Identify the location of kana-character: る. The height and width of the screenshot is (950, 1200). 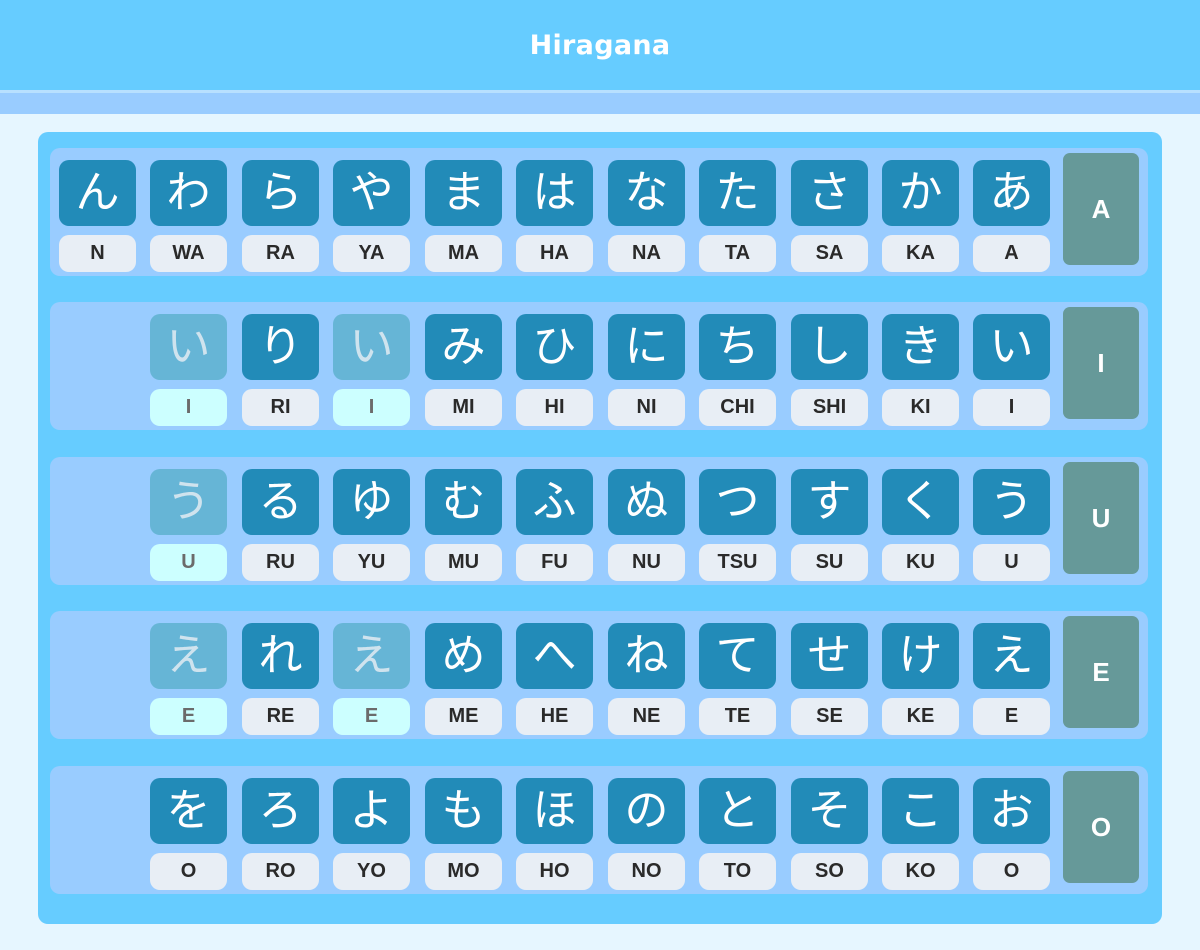
(280, 502).